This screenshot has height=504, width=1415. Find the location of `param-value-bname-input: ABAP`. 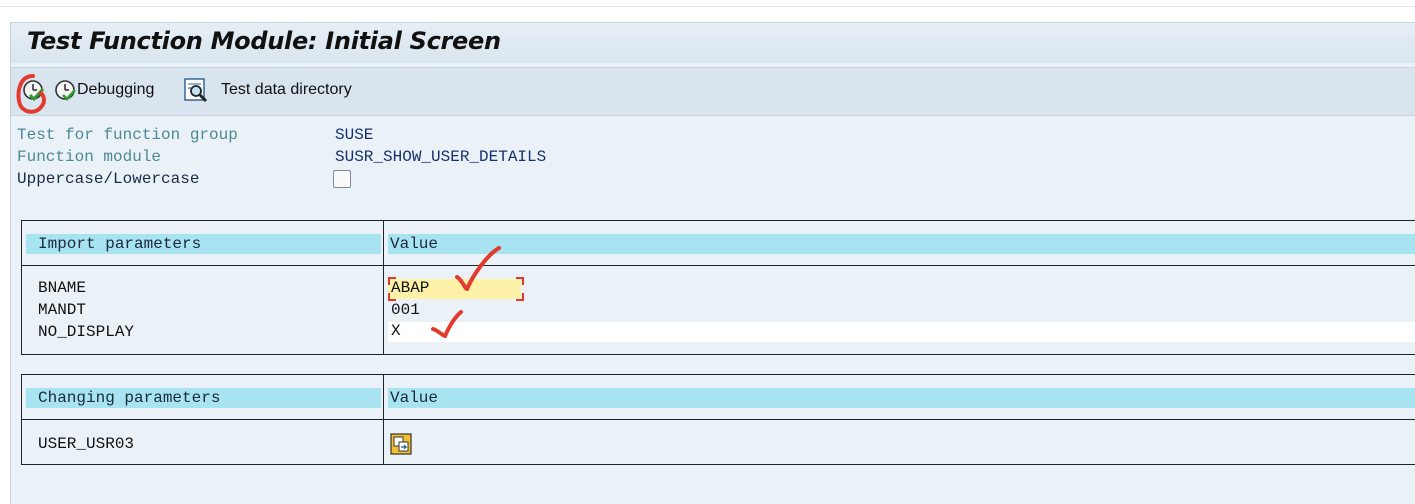

param-value-bname-input: ABAP is located at coordinates (454, 289).